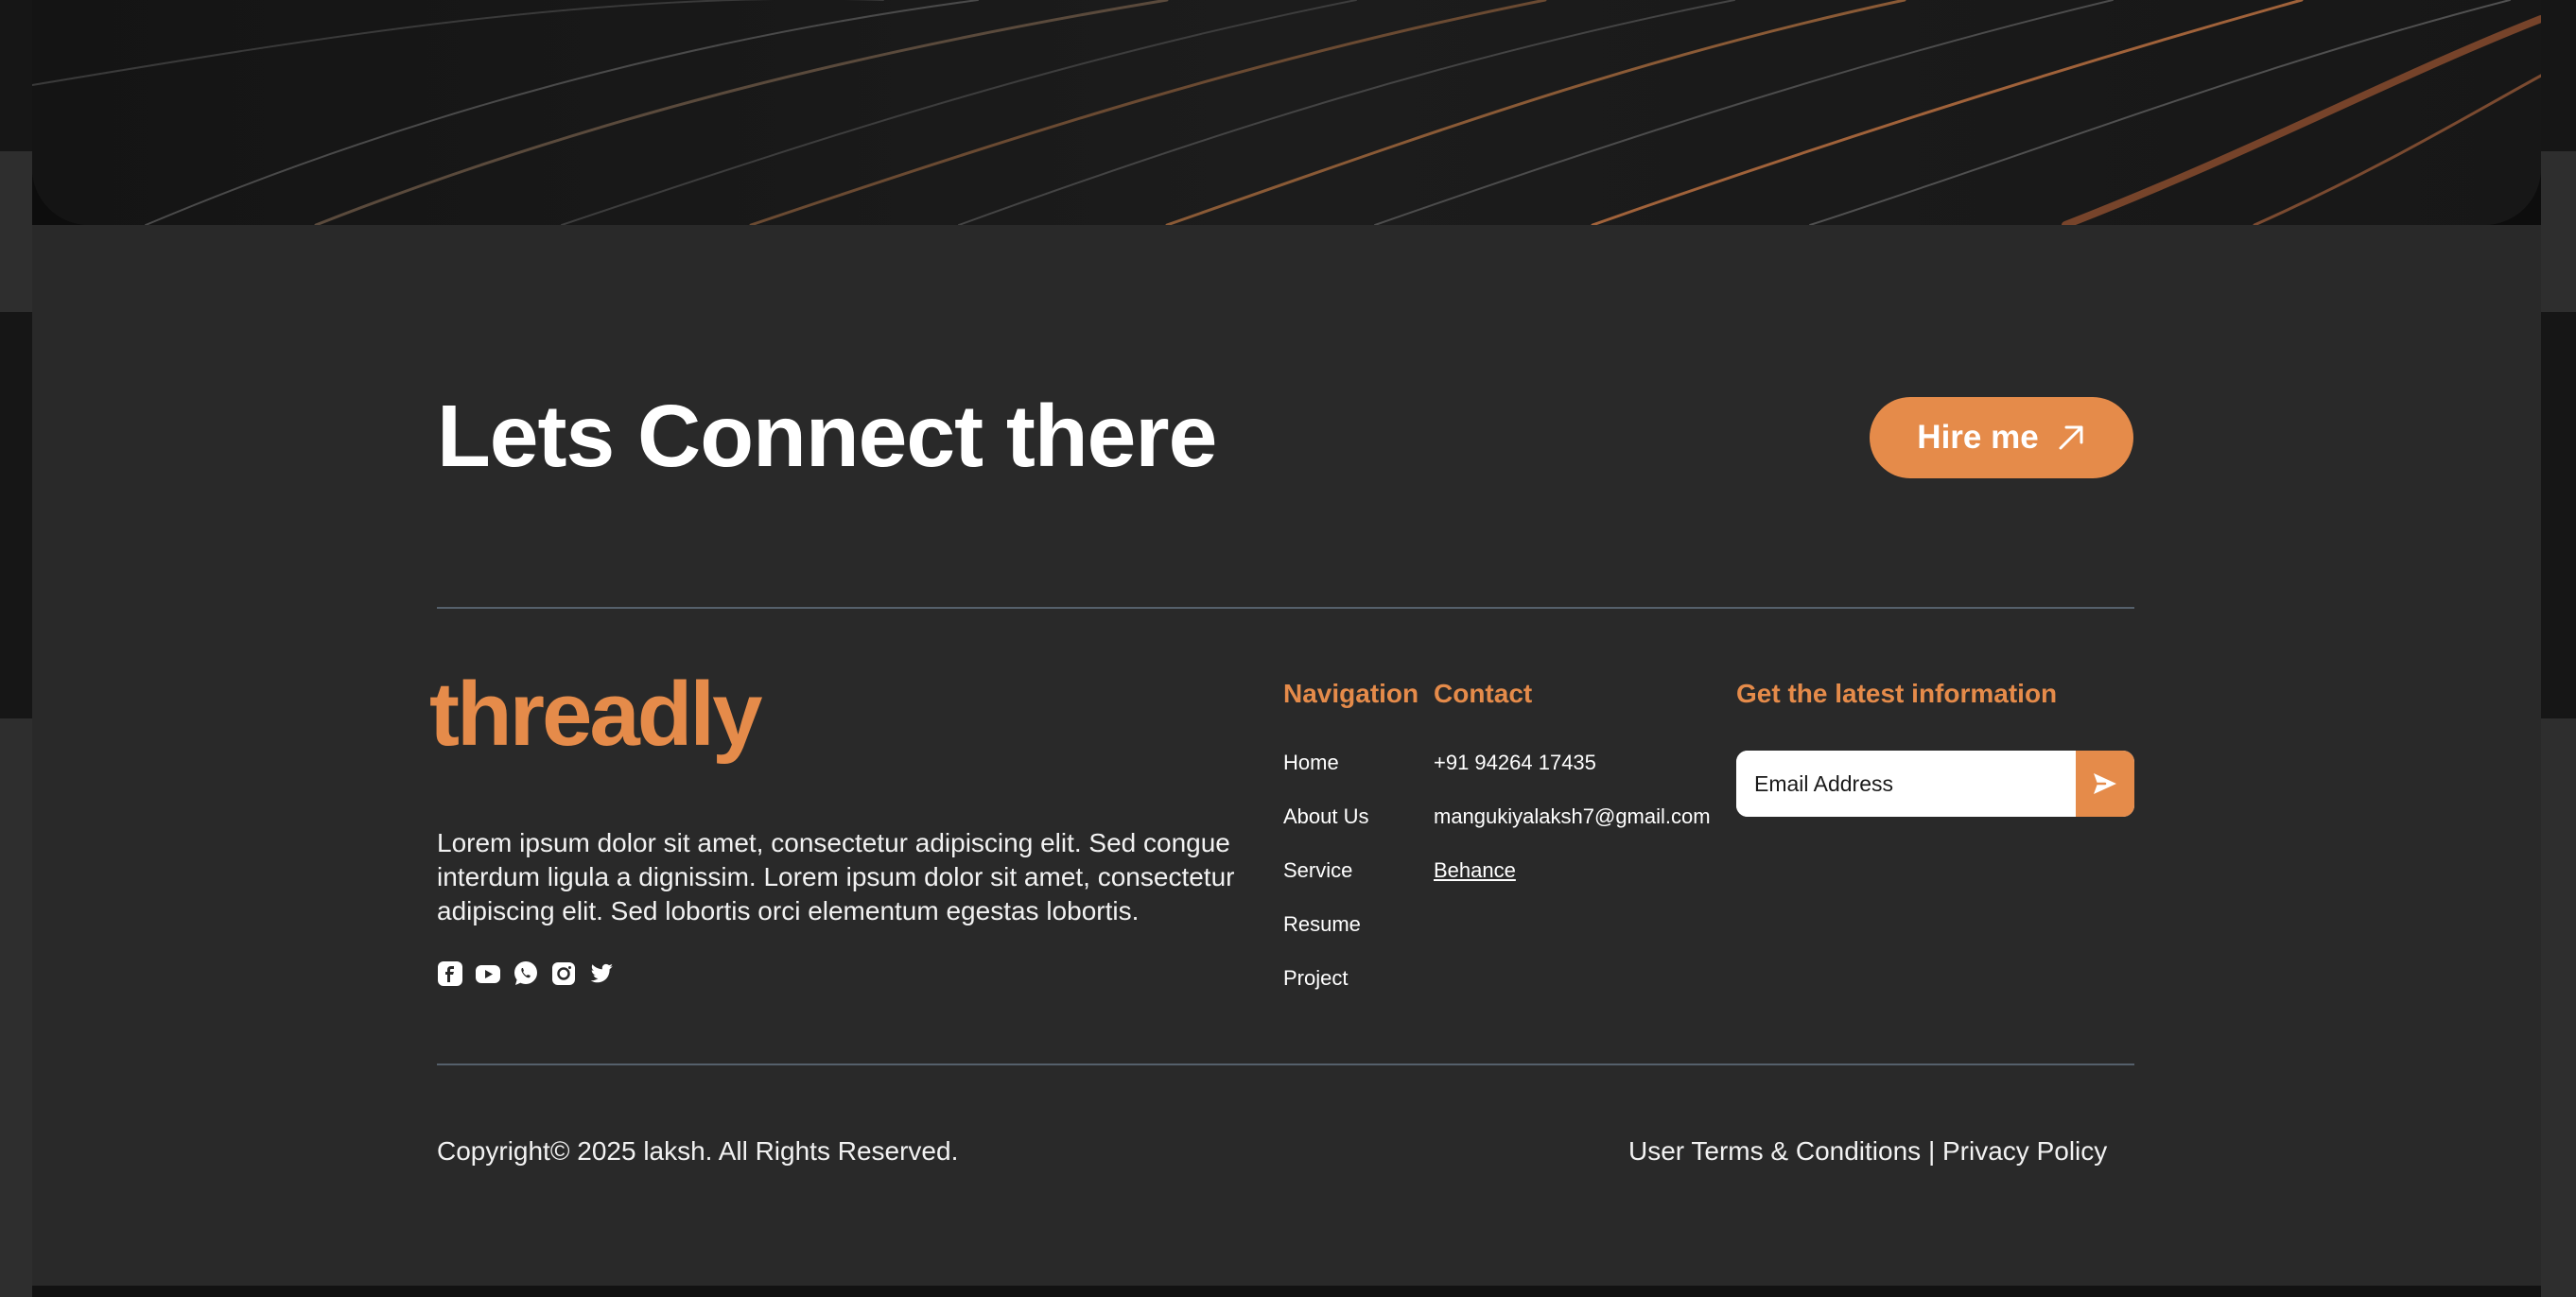  Describe the element at coordinates (1286, 1291) in the screenshot. I see `bottom-strip` at that location.